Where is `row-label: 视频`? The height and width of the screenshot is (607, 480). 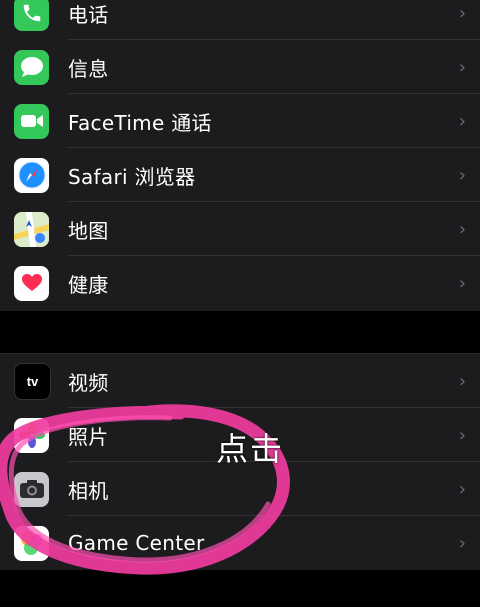 row-label: 视频 is located at coordinates (88, 382).